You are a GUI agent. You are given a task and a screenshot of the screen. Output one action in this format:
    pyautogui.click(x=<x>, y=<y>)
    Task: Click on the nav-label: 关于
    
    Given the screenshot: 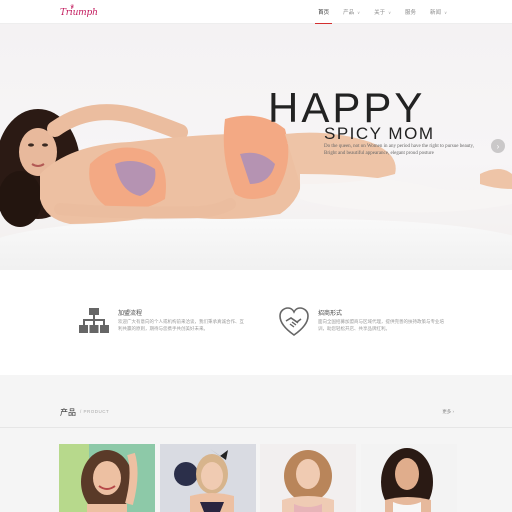 What is the action you would take?
    pyautogui.click(x=380, y=13)
    